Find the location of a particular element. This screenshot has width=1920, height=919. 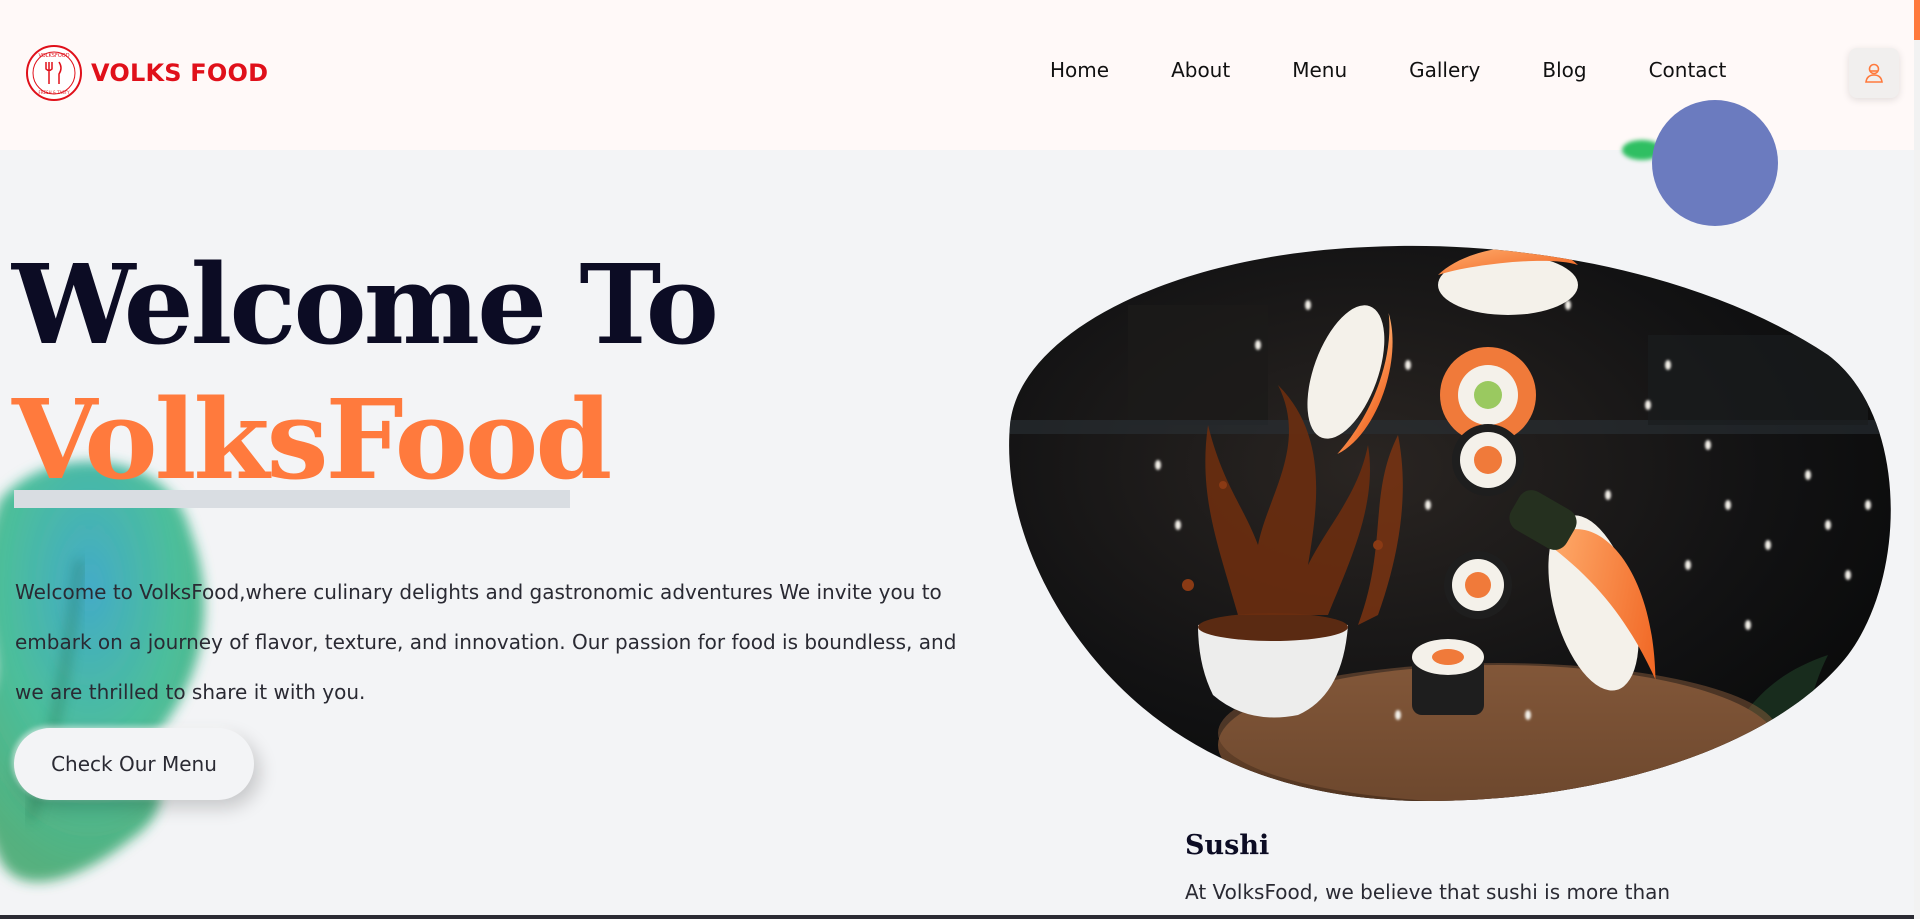

scrollbar-thumb is located at coordinates (1917, 20).